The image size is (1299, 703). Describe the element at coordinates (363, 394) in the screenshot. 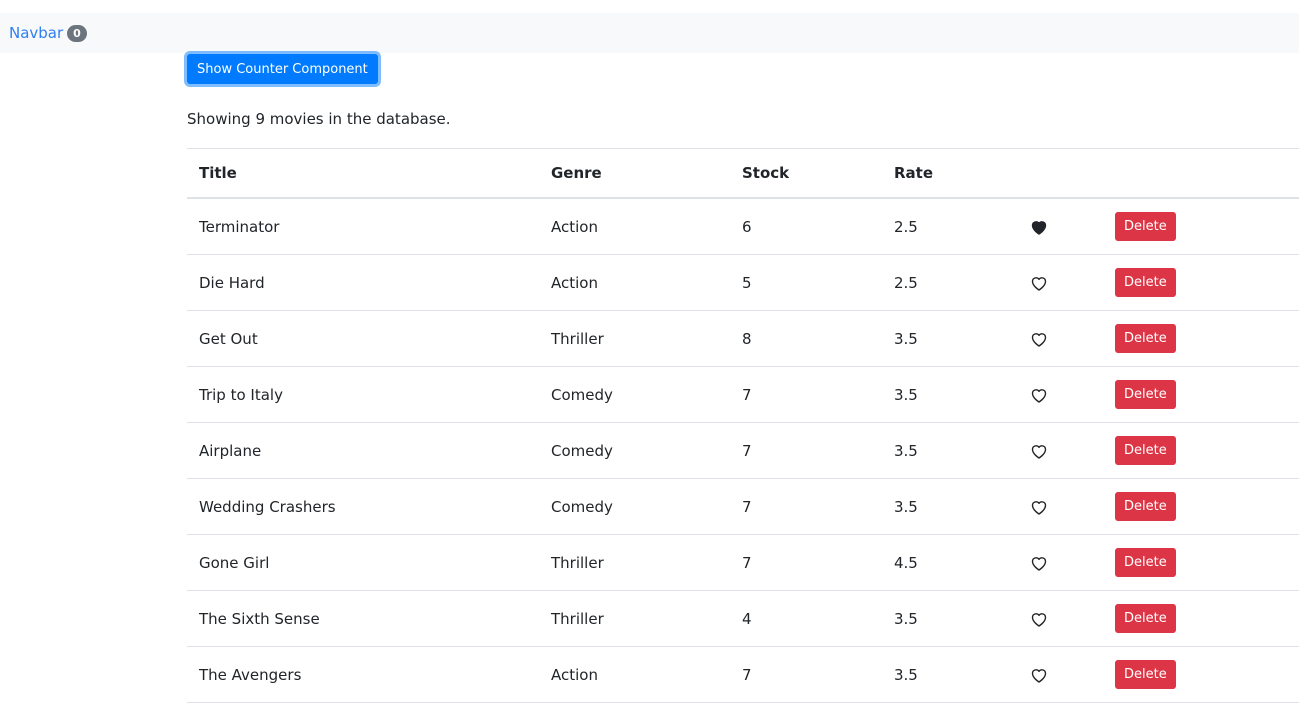

I see `movie-title: Trip to Italy` at that location.